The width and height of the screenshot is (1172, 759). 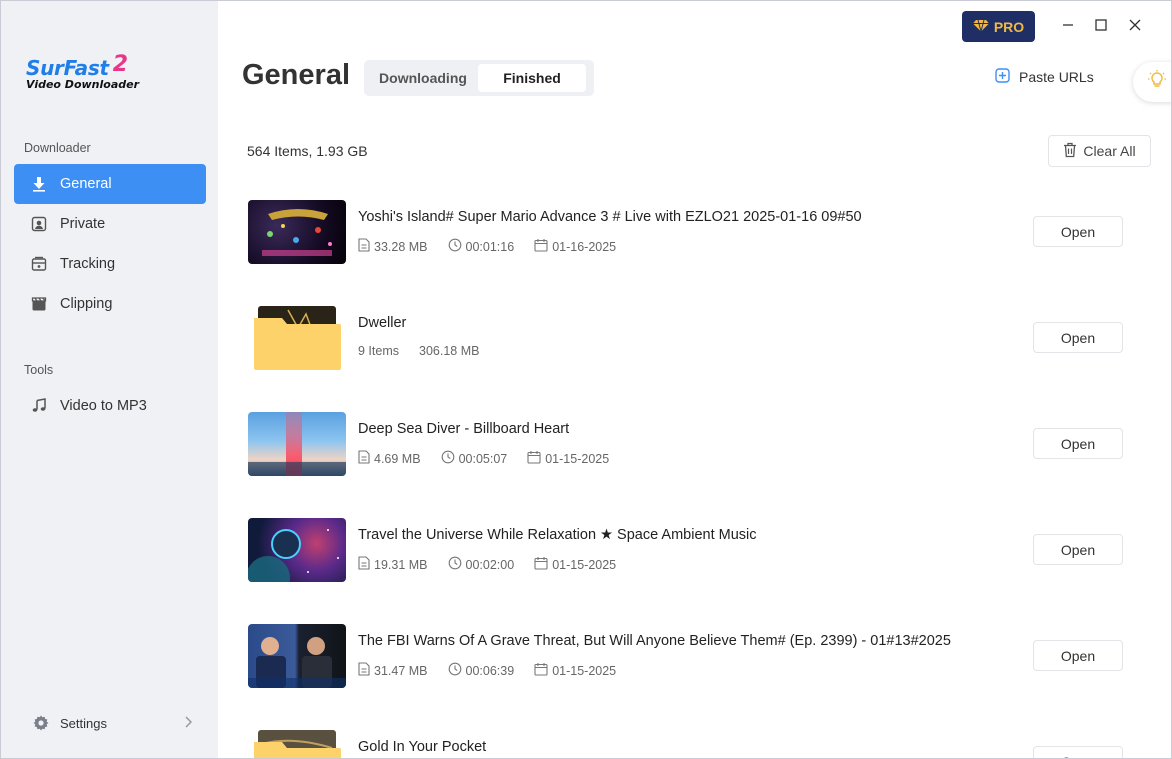 What do you see at coordinates (389, 458) in the screenshot?
I see `file-size: 4.69 MB` at bounding box center [389, 458].